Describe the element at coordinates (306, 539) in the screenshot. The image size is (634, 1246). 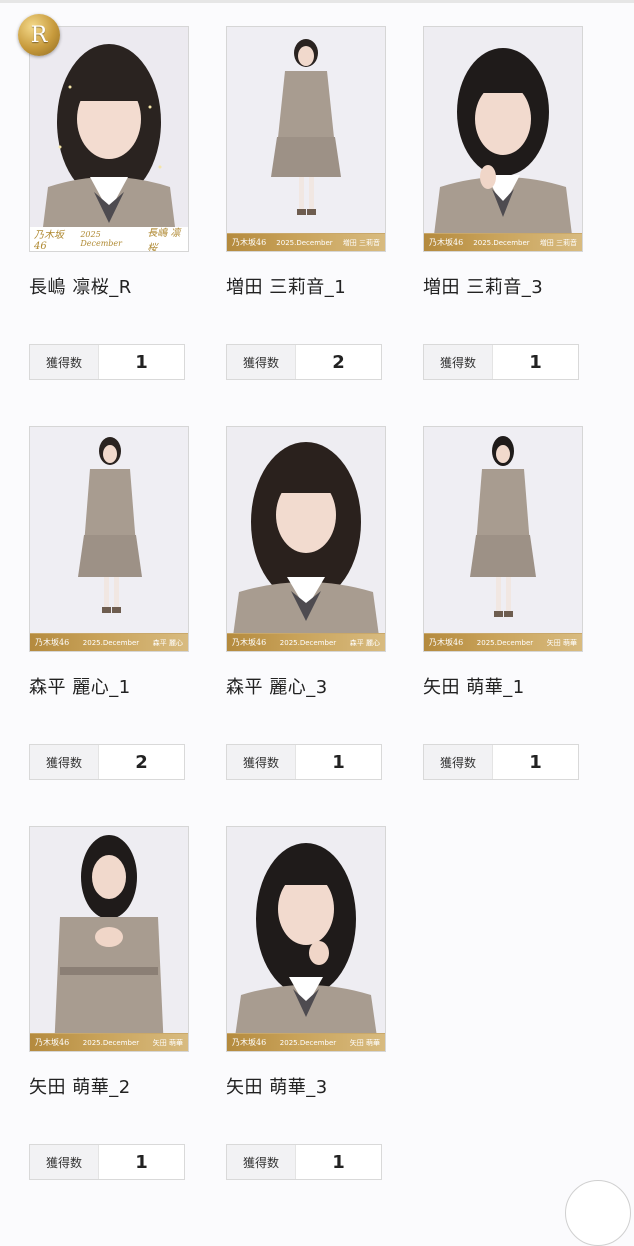
I see `member-photo-closeup: 乃木坂46 2025.December 森平 麗心` at that location.